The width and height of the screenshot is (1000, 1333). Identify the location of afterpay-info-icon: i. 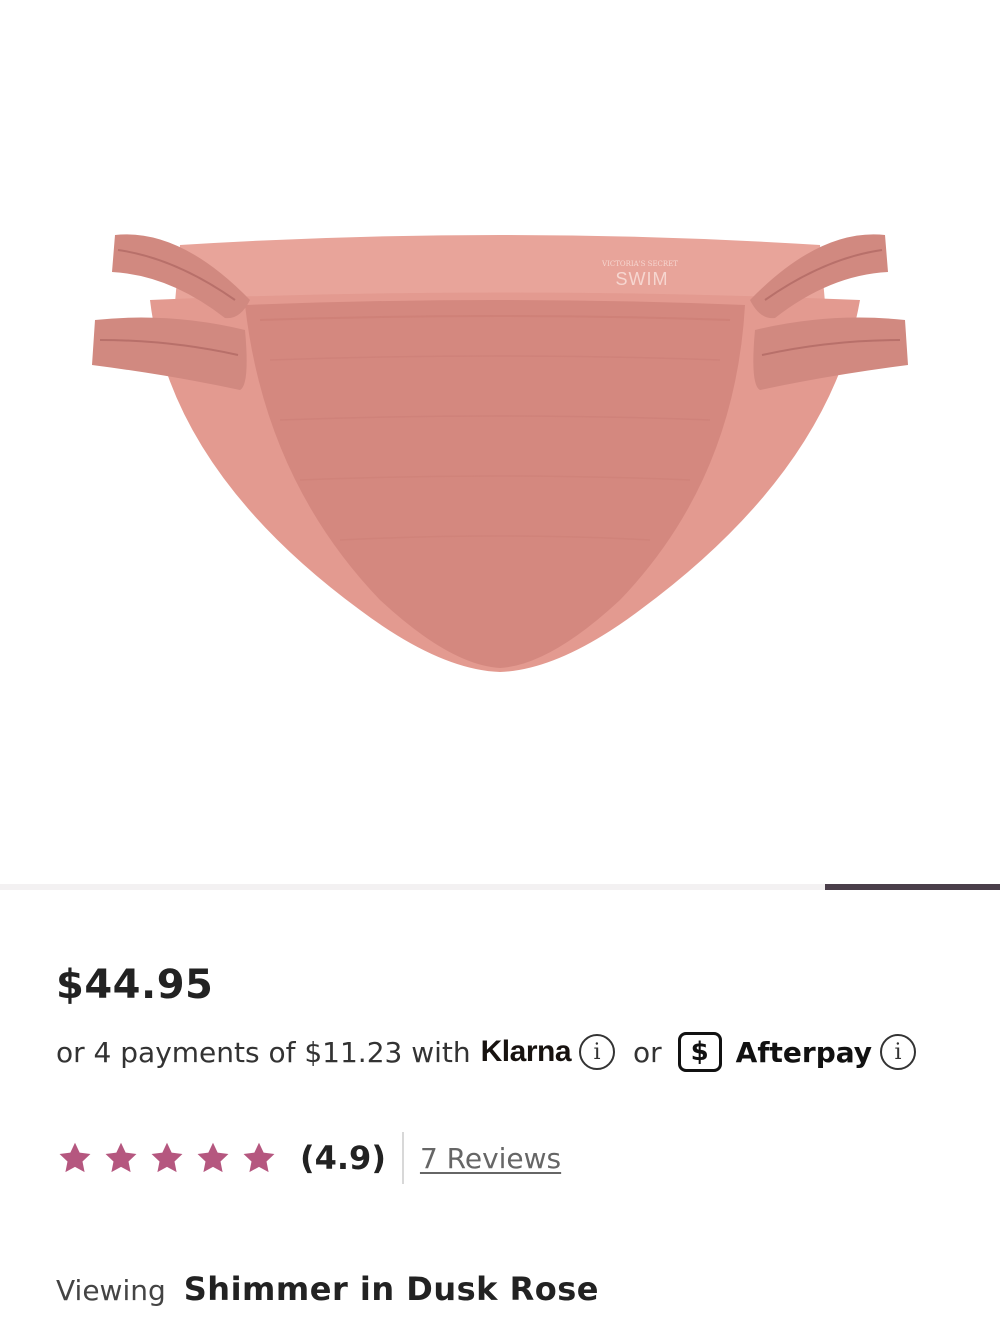
(898, 1052).